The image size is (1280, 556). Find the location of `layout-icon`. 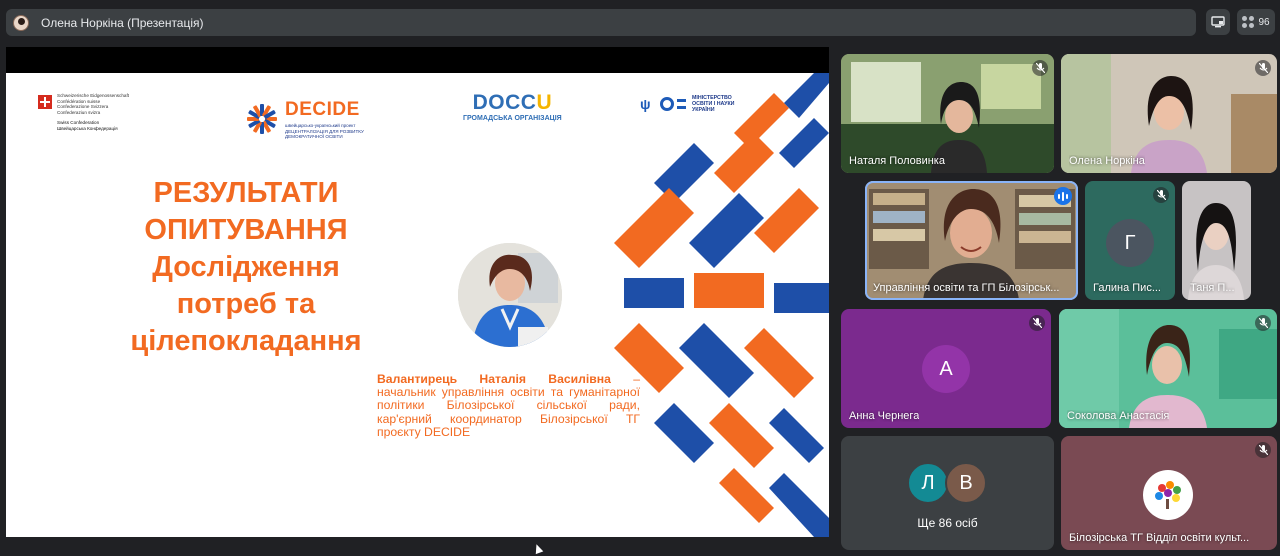

layout-icon is located at coordinates (1218, 22).